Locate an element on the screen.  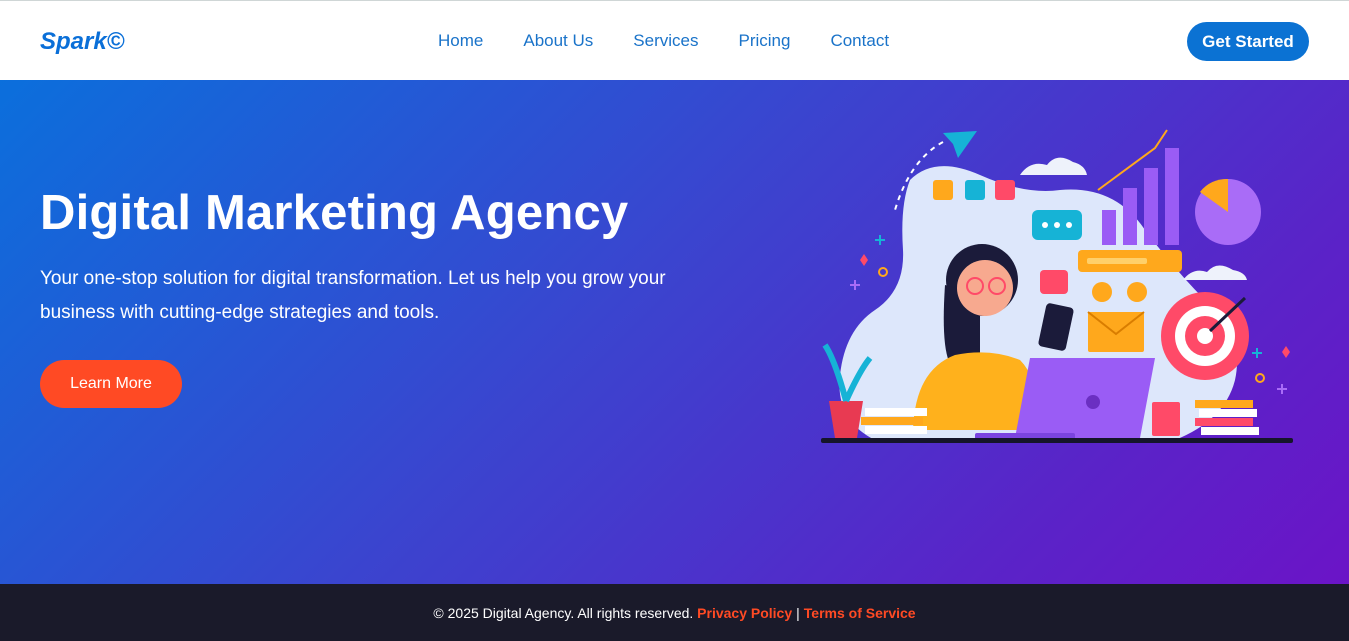
main-nav: Home About Us Services Pricing Contact is located at coordinates (683, 41).